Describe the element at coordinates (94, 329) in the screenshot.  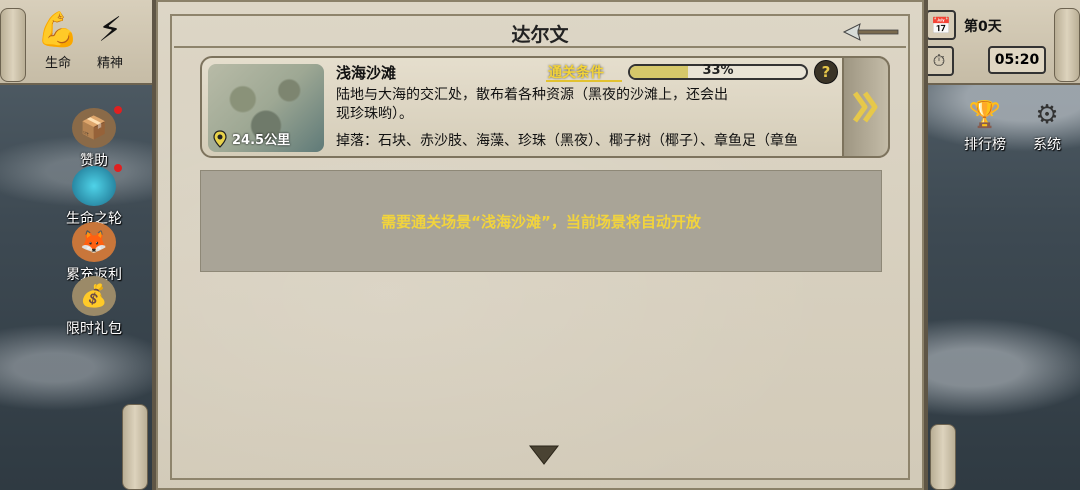
I see `limited-pack-label: 限时礼包` at that location.